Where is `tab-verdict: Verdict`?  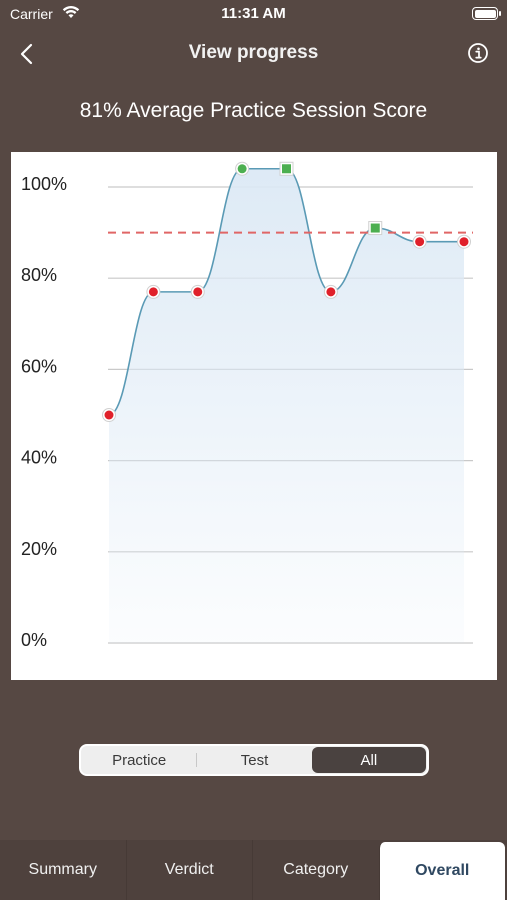 tab-verdict: Verdict is located at coordinates (189, 870).